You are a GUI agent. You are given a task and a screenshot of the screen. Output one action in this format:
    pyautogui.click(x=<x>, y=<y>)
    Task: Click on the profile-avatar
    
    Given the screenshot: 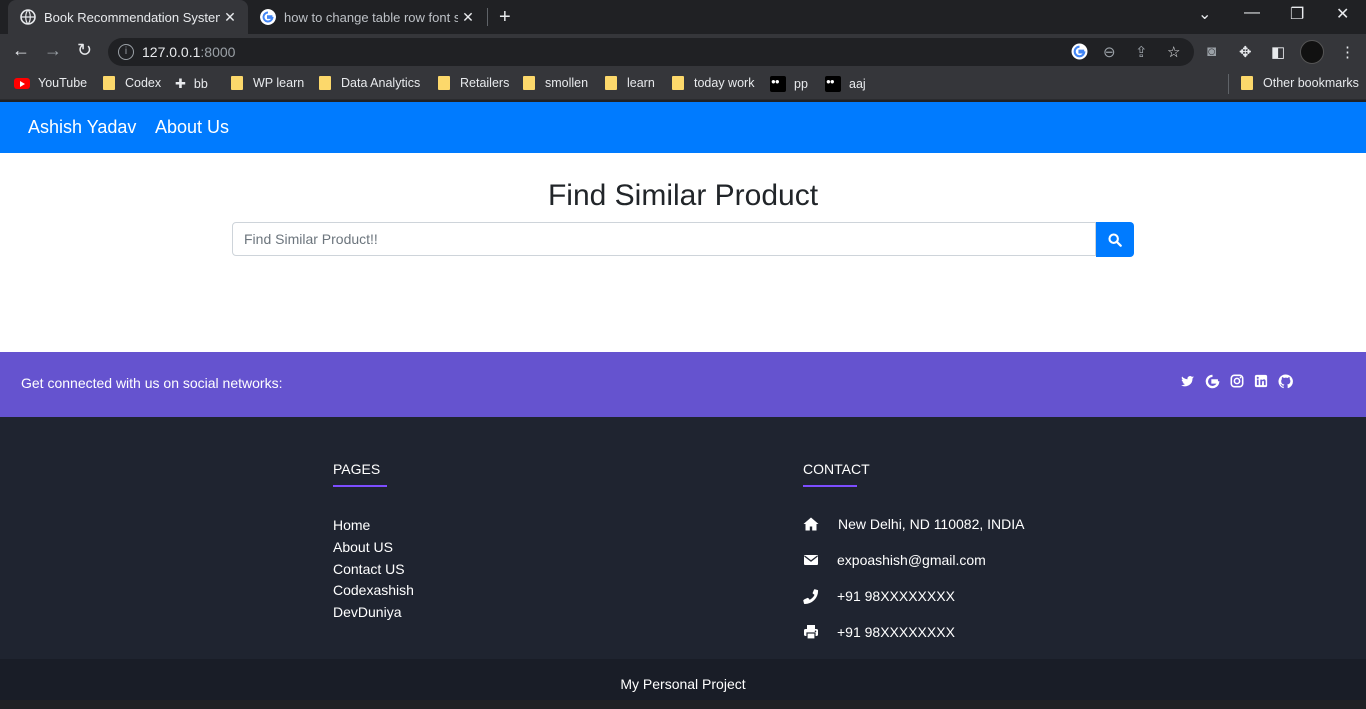 What is the action you would take?
    pyautogui.click(x=1312, y=52)
    